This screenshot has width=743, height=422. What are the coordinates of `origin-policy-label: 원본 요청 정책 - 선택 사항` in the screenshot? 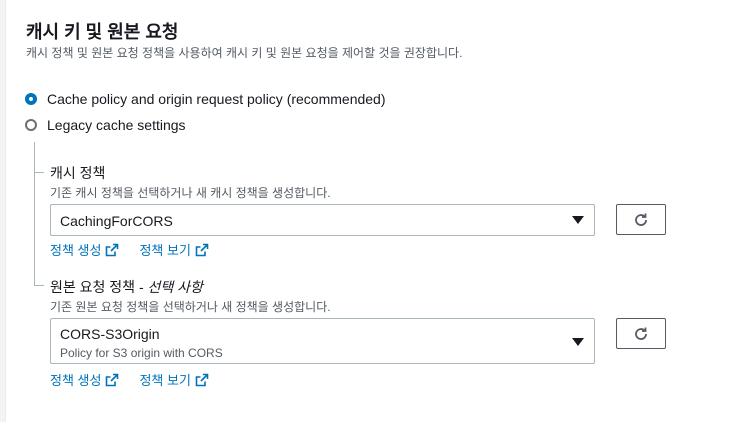 It's located at (126, 287).